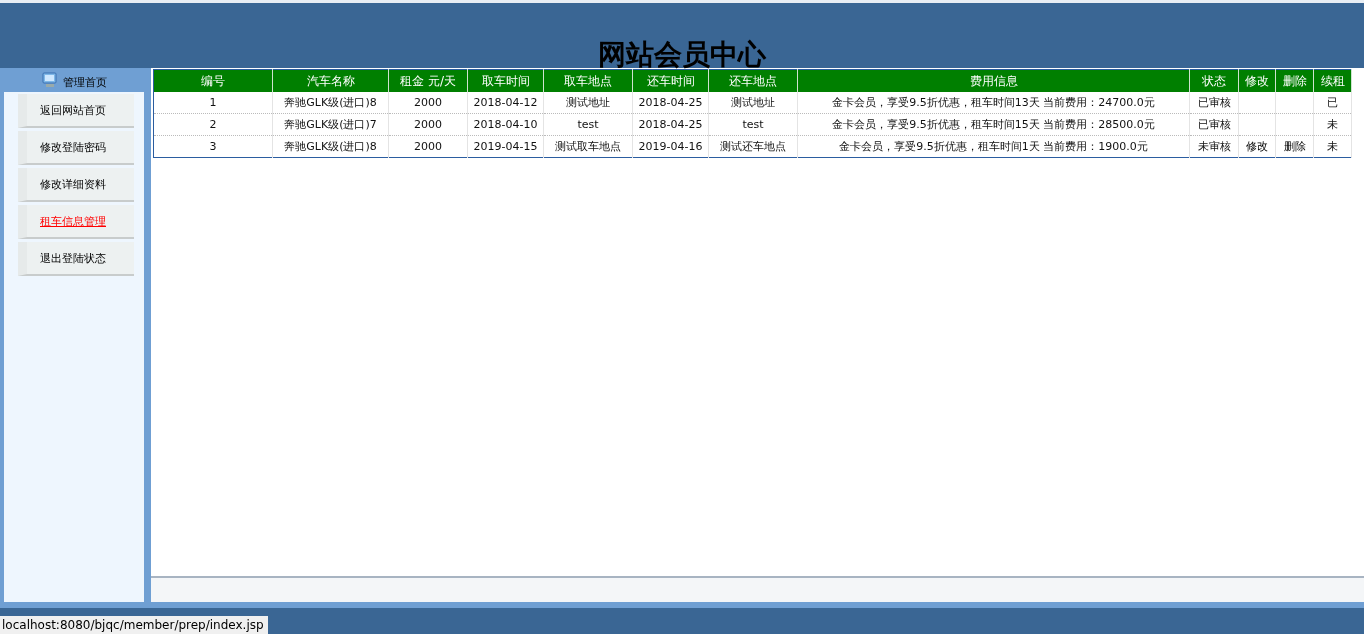  Describe the element at coordinates (993, 103) in the screenshot. I see `table-cell: 金卡会员，享受9.5折优惠，租车时间13天 当前费用：24700.0元` at that location.